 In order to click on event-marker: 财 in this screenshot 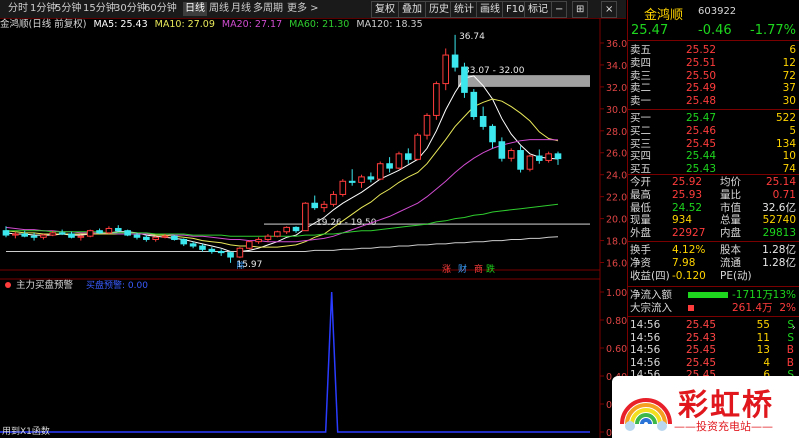, I will do `click(462, 269)`.